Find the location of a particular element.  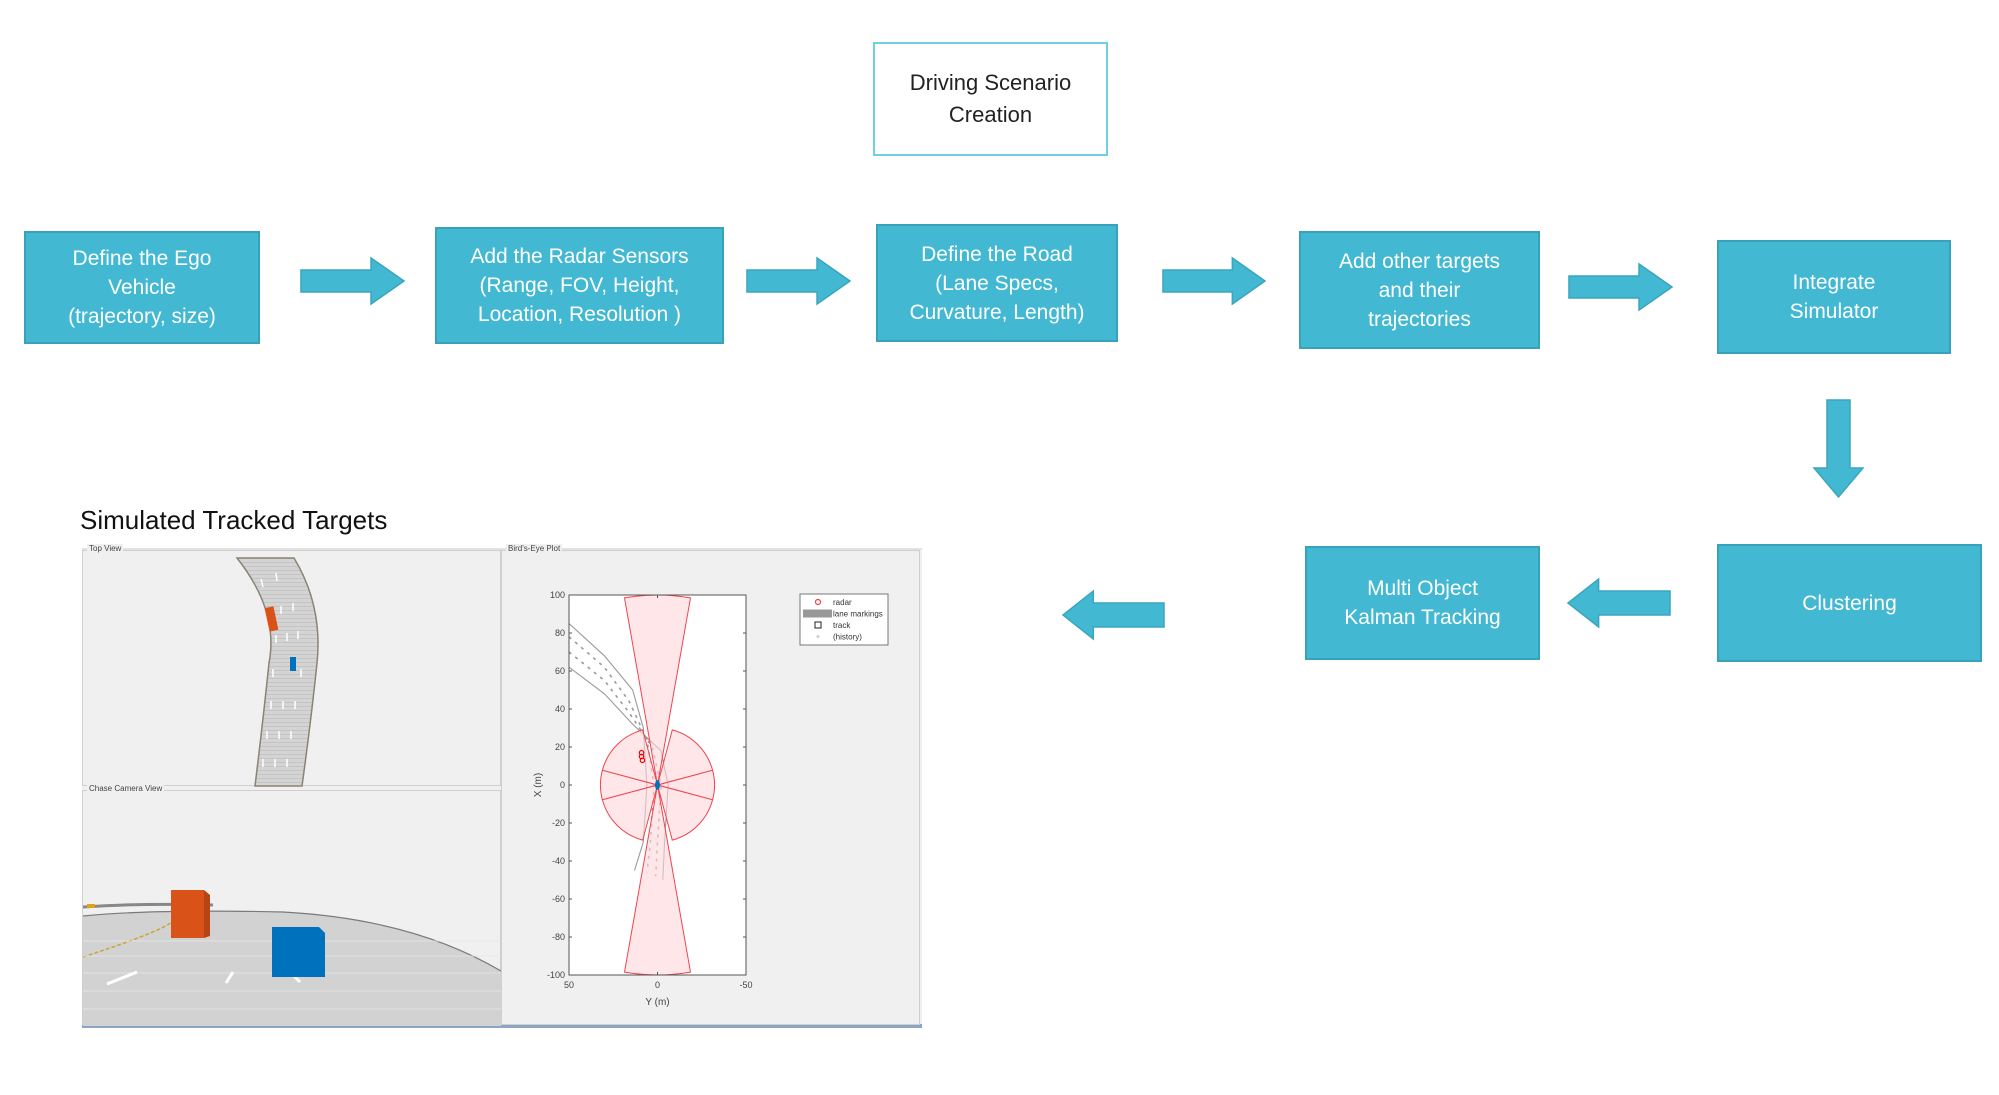

chase-camera-scene is located at coordinates (292, 958).